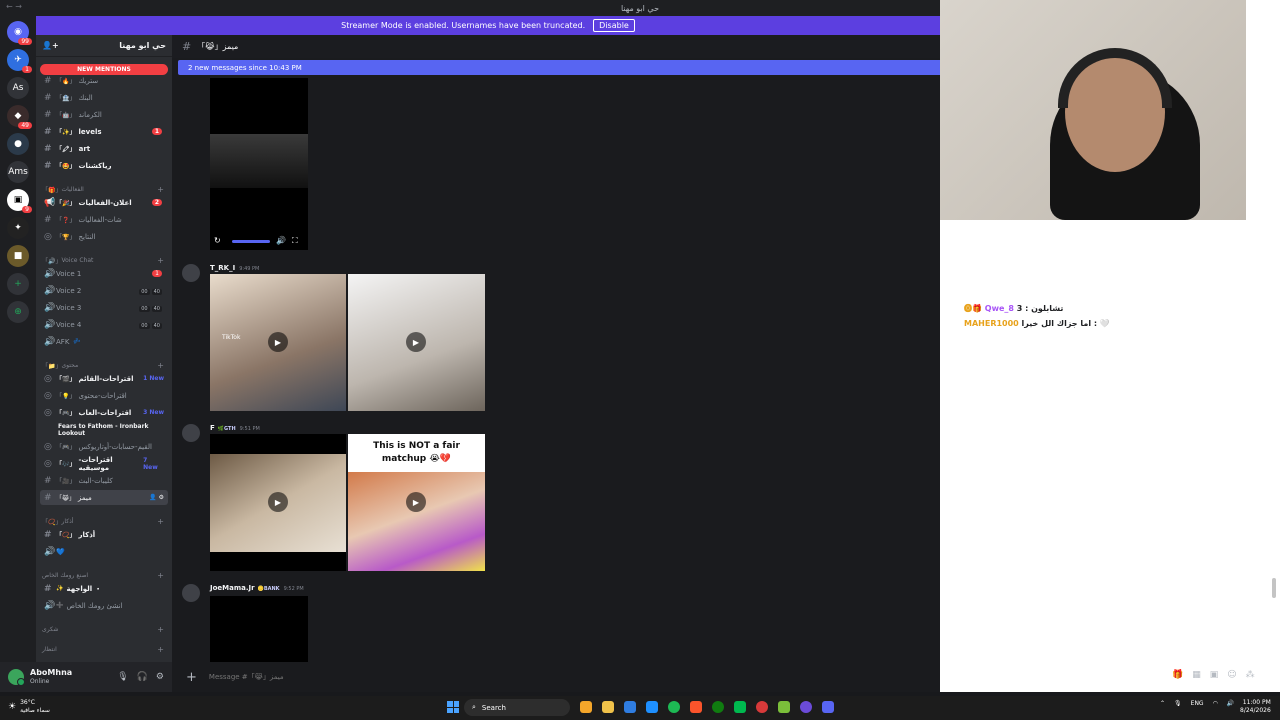 The height and width of the screenshot is (720, 1280). What do you see at coordinates (104, 46) in the screenshot?
I see `guild-header: 👤+ حي ابو مهنا` at bounding box center [104, 46].